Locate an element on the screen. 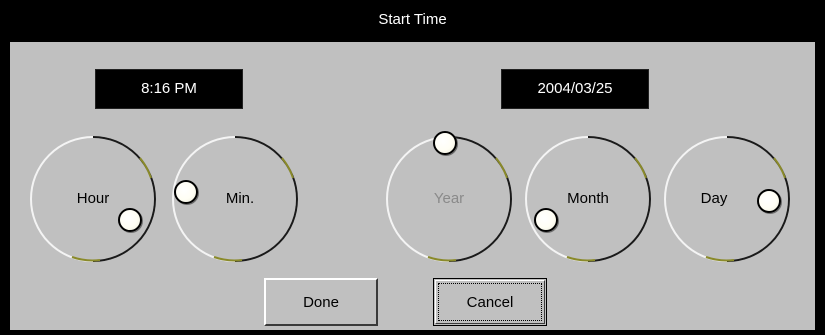 The width and height of the screenshot is (825, 335). day-dial-label: Day is located at coordinates (714, 198).